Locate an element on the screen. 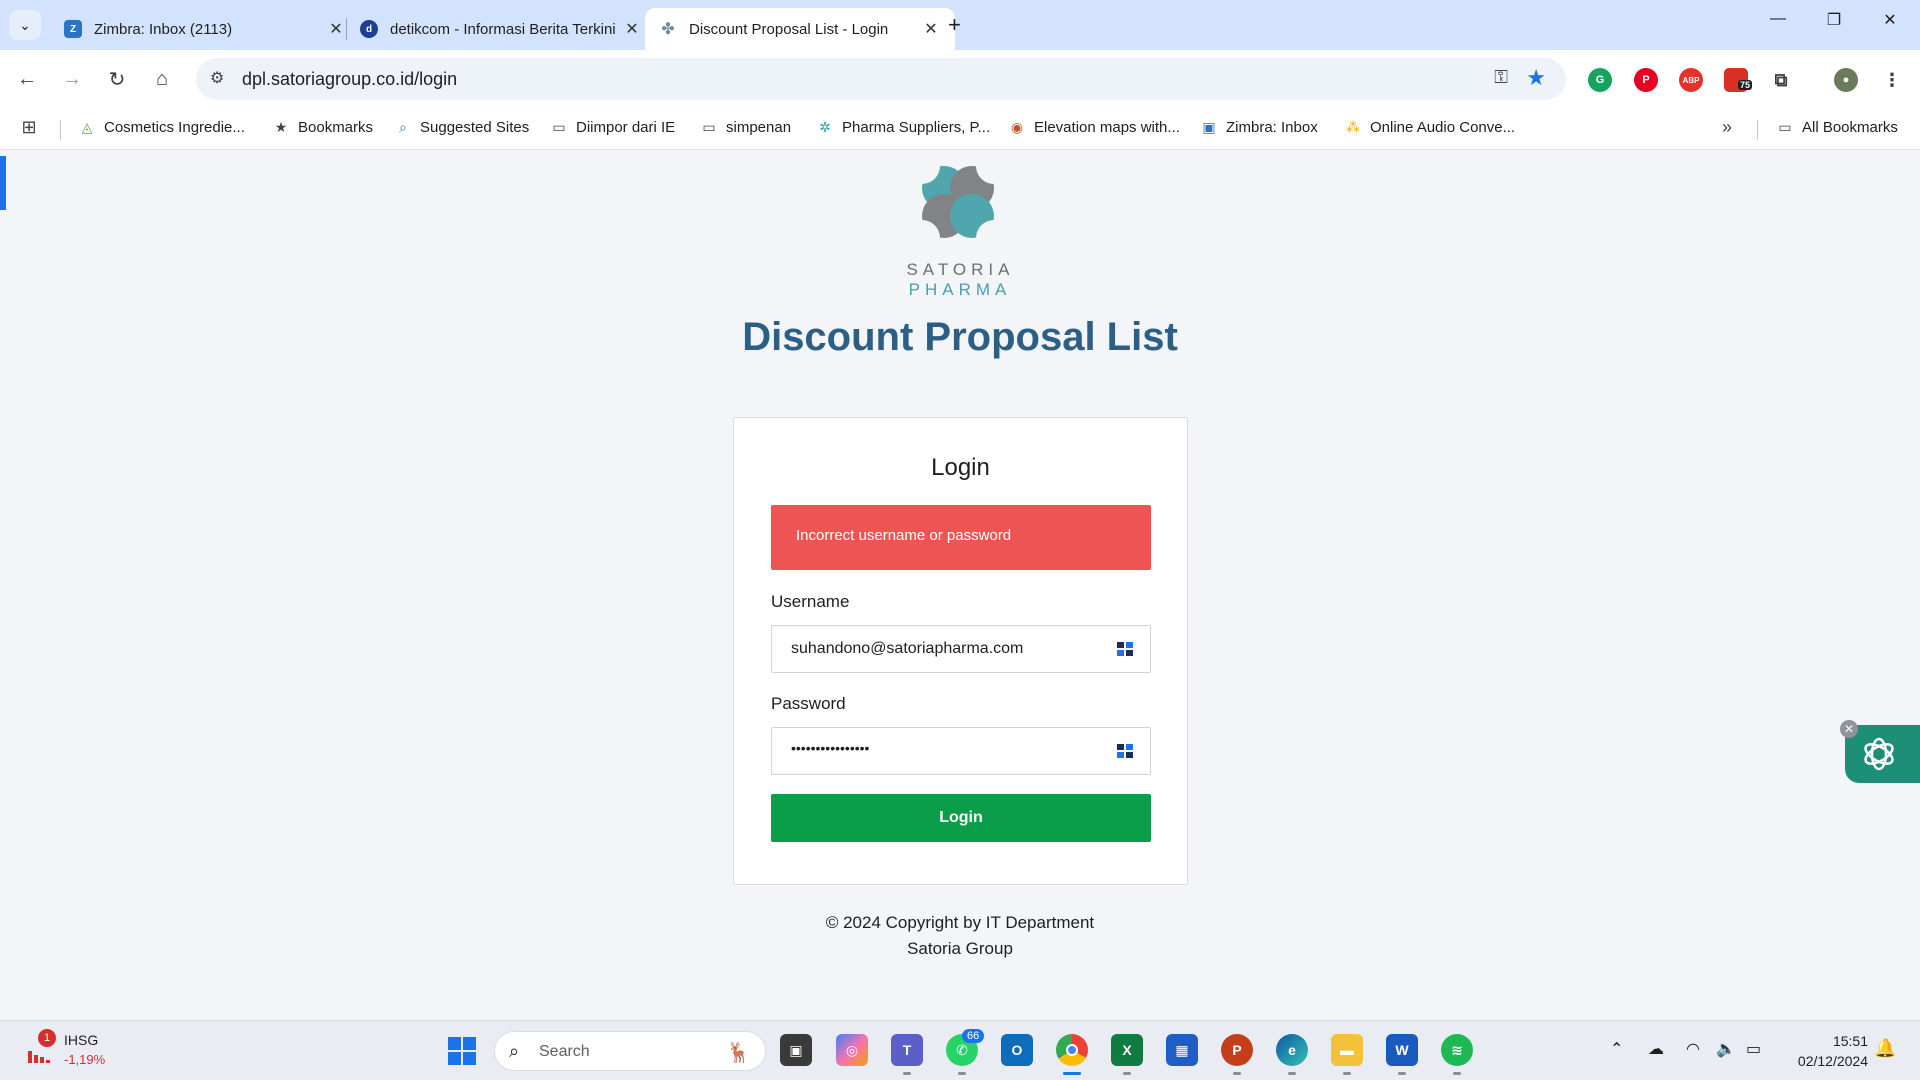 This screenshot has width=1920, height=1080. tab-discount-proposal: ✤ Discount Proposal List - Login ✕ is located at coordinates (800, 29).